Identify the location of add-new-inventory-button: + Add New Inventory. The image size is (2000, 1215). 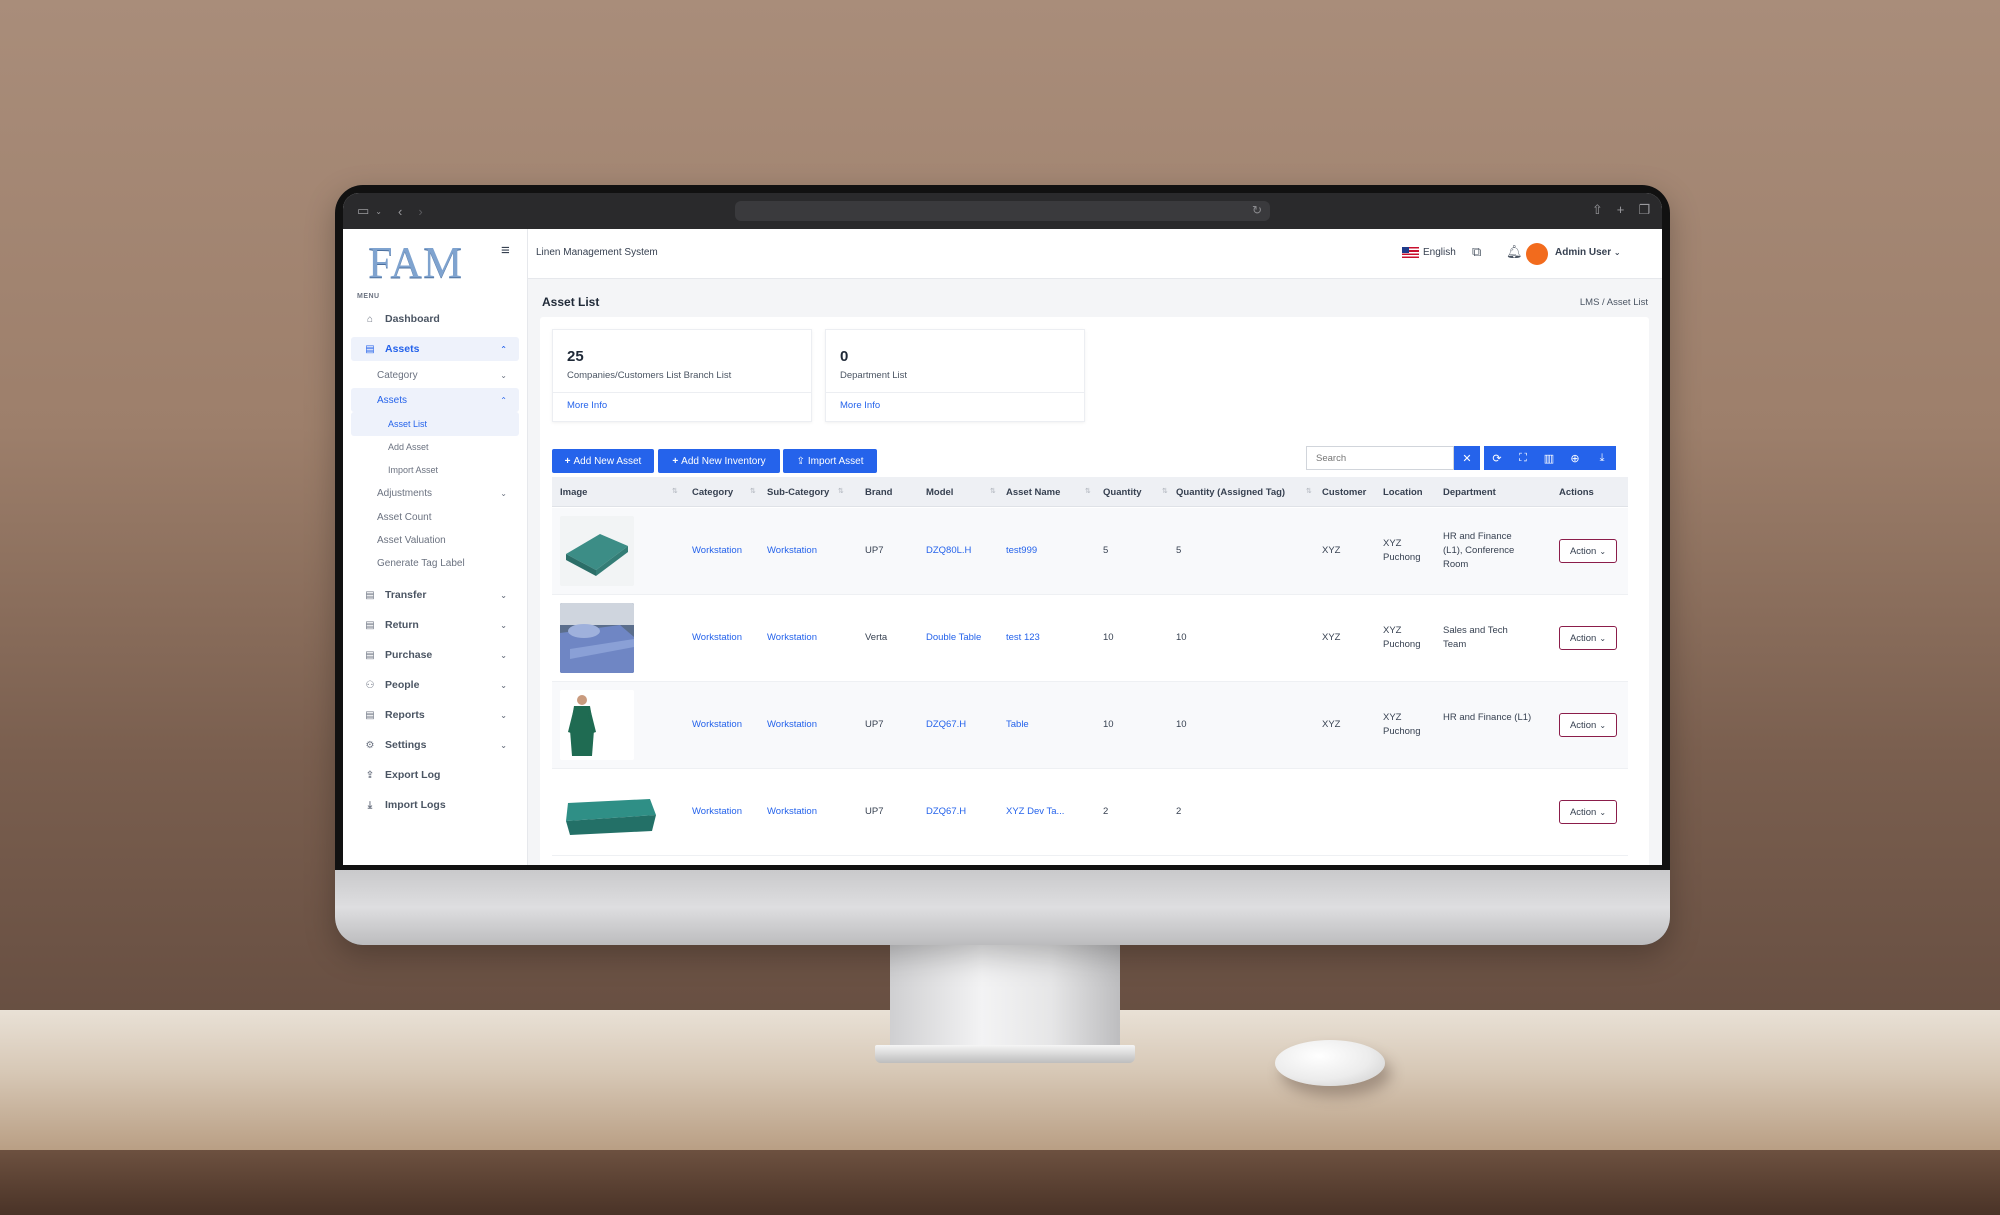
(719, 461).